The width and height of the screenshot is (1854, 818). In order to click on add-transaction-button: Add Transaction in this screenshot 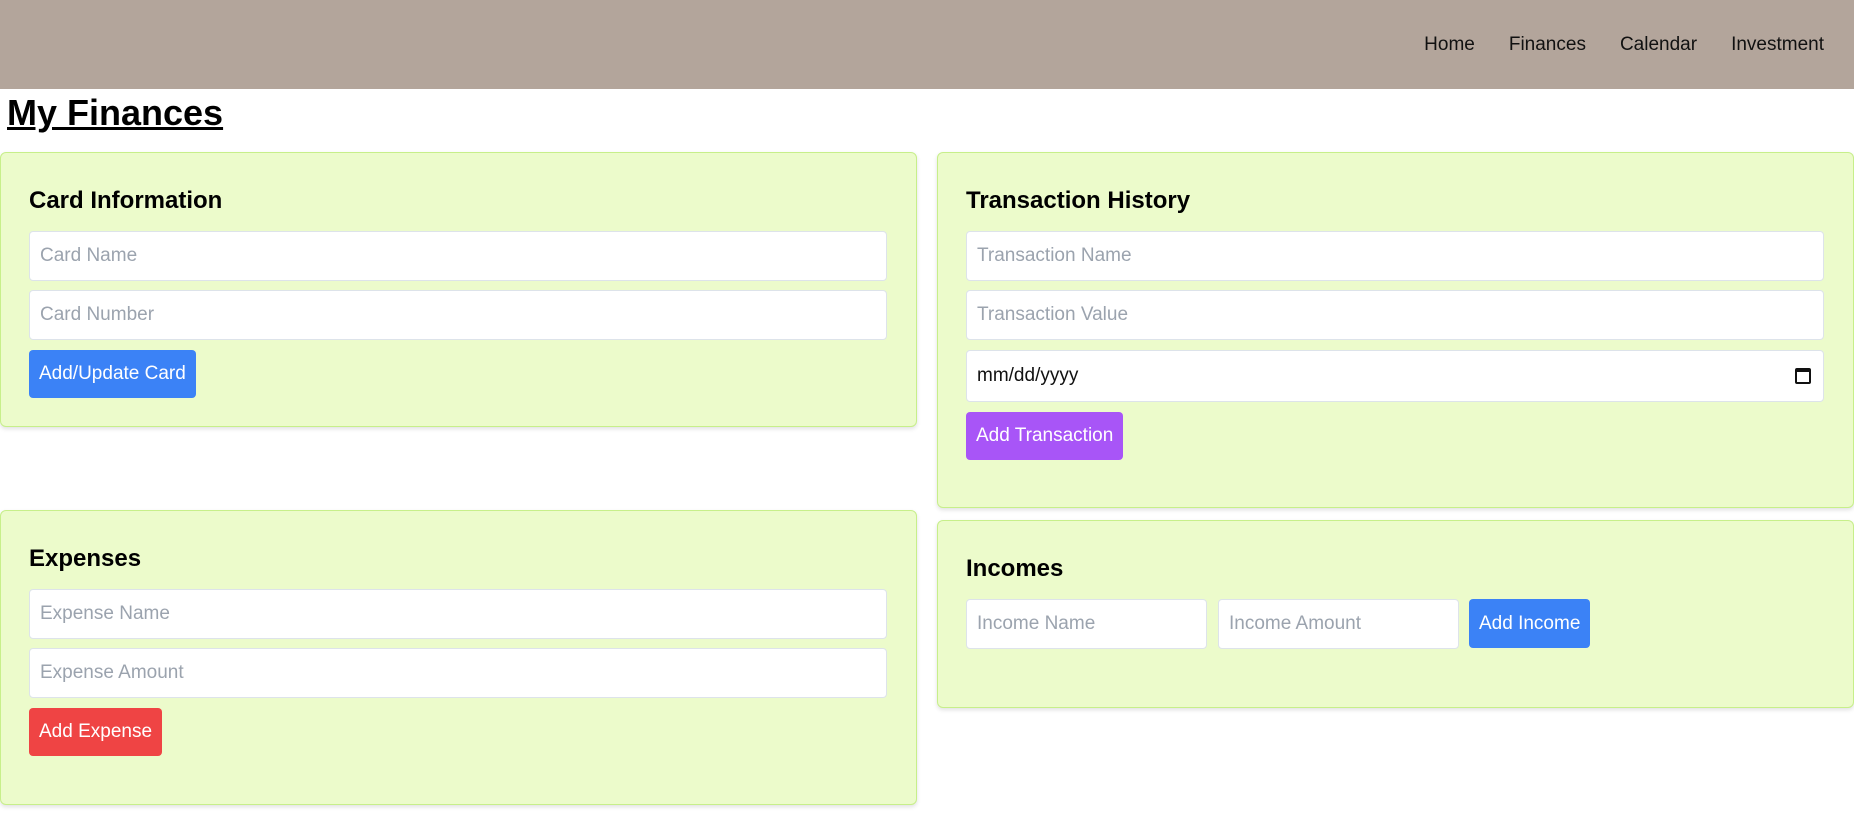, I will do `click(1045, 436)`.